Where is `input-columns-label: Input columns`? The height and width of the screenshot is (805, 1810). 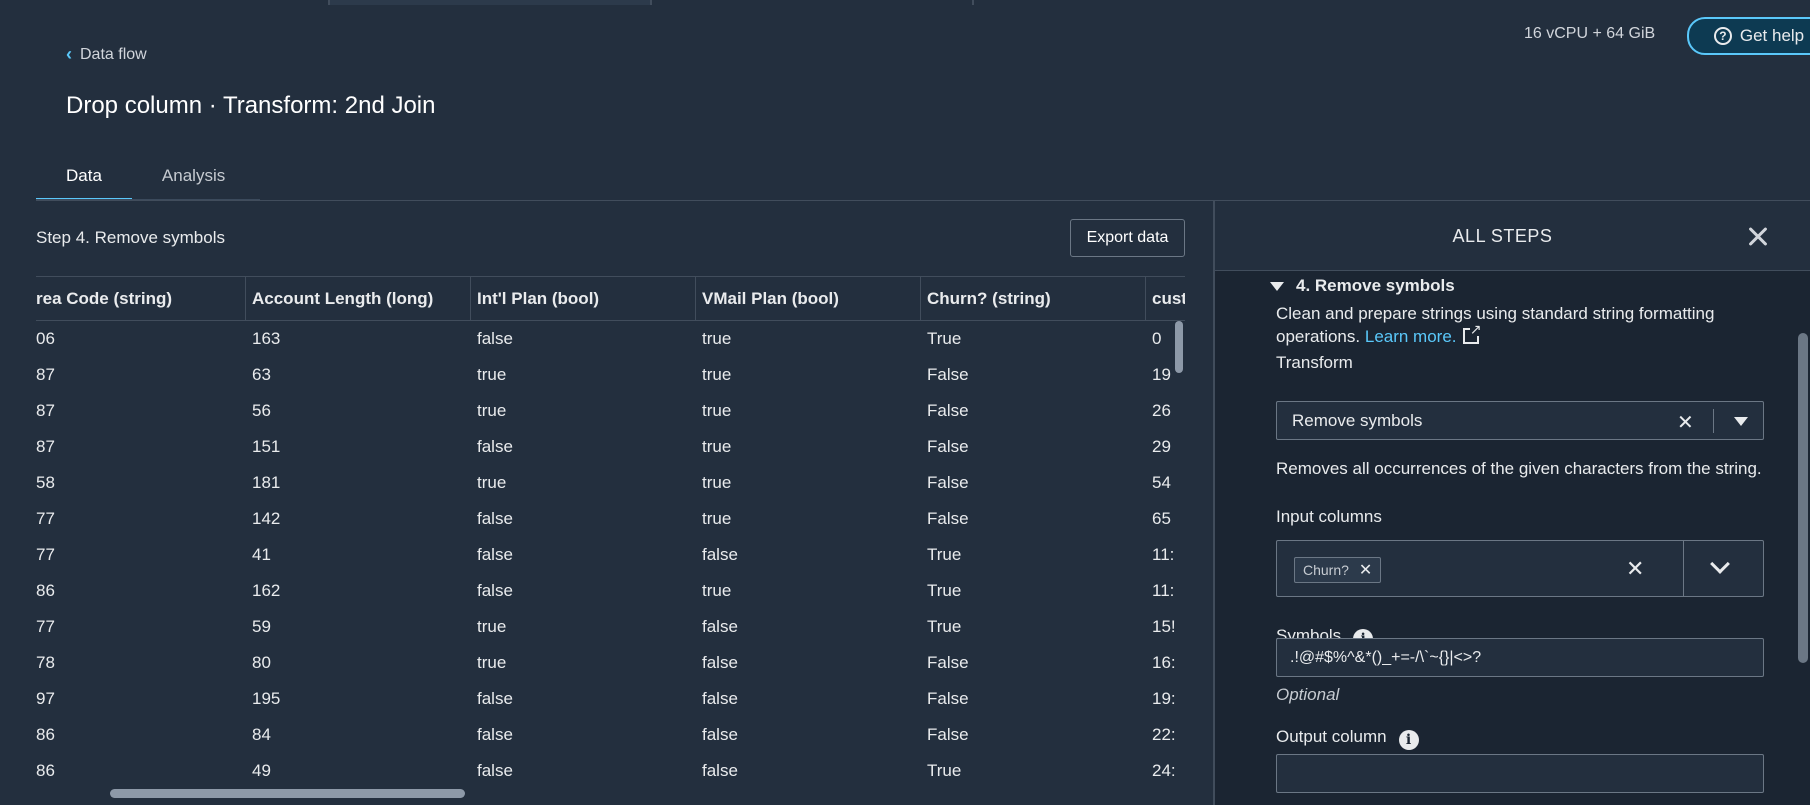 input-columns-label: Input columns is located at coordinates (1329, 516).